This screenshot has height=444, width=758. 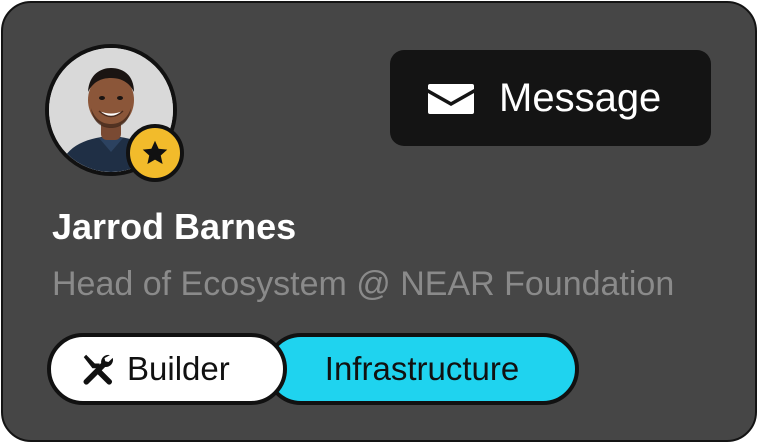 I want to click on message-button-label: Message, so click(x=580, y=98).